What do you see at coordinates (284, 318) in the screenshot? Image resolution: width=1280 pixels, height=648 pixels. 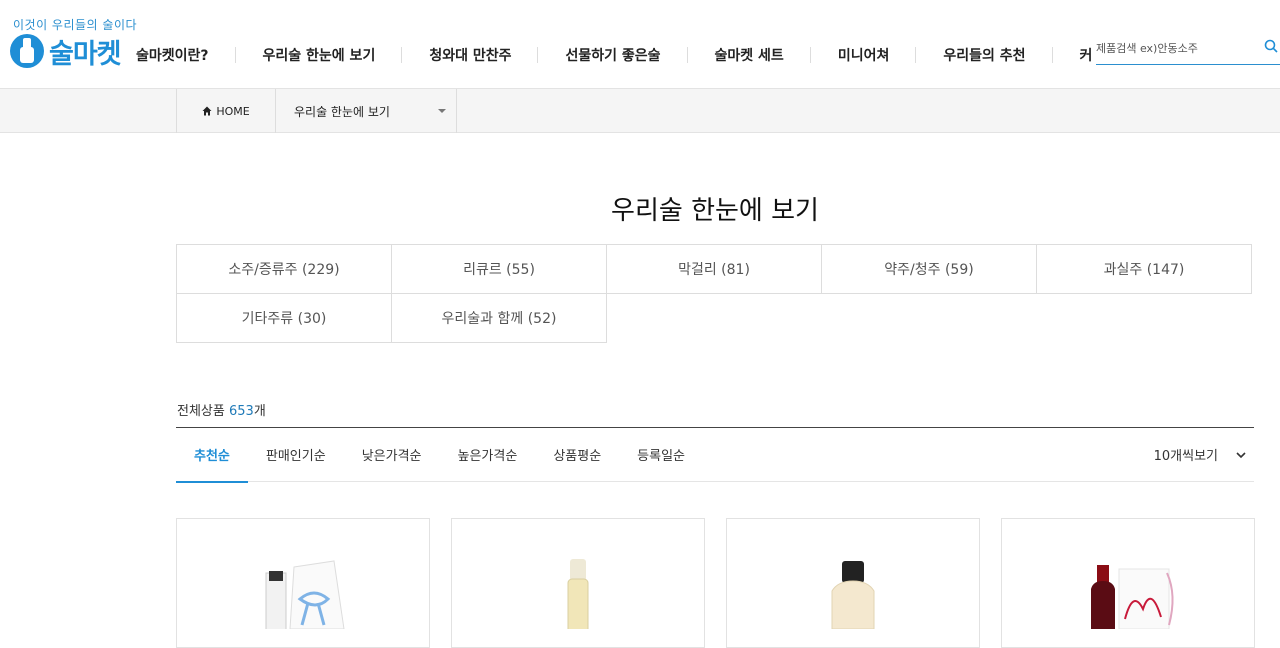 I see `category-etc: 기타주류 (30)` at bounding box center [284, 318].